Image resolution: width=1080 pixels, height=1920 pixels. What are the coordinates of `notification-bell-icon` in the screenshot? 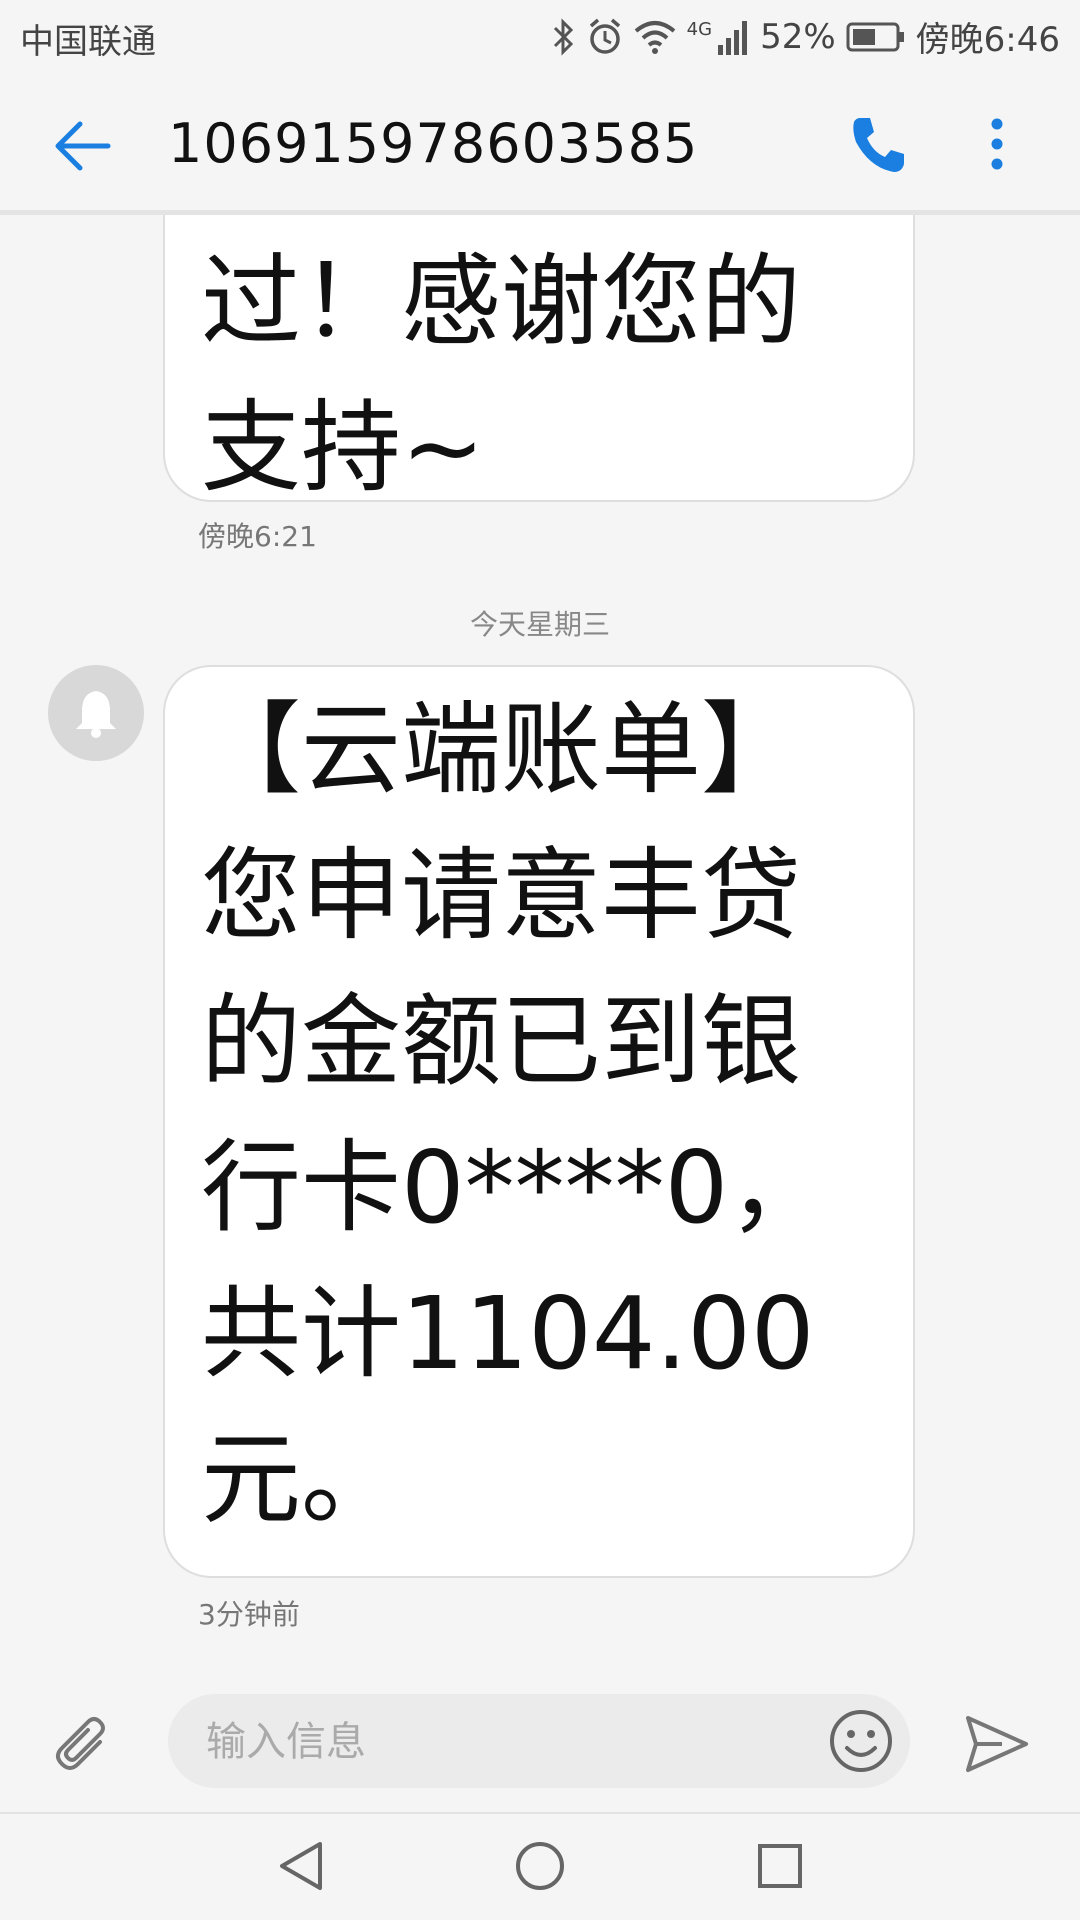 It's located at (96, 714).